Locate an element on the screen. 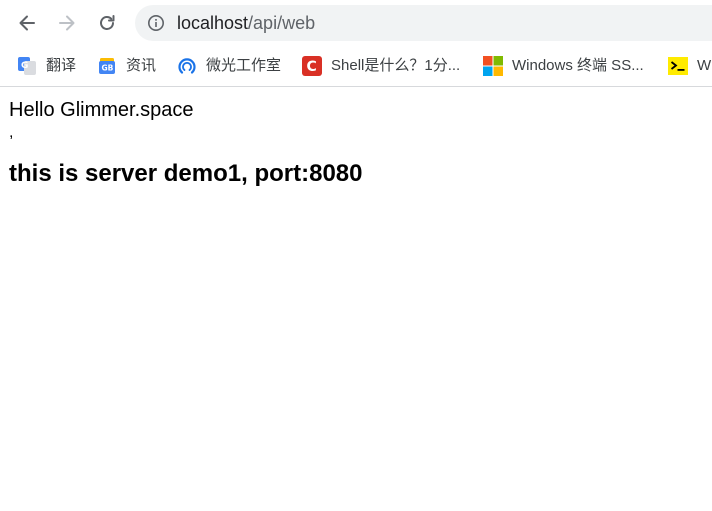  url-path: /api/web is located at coordinates (282, 23).